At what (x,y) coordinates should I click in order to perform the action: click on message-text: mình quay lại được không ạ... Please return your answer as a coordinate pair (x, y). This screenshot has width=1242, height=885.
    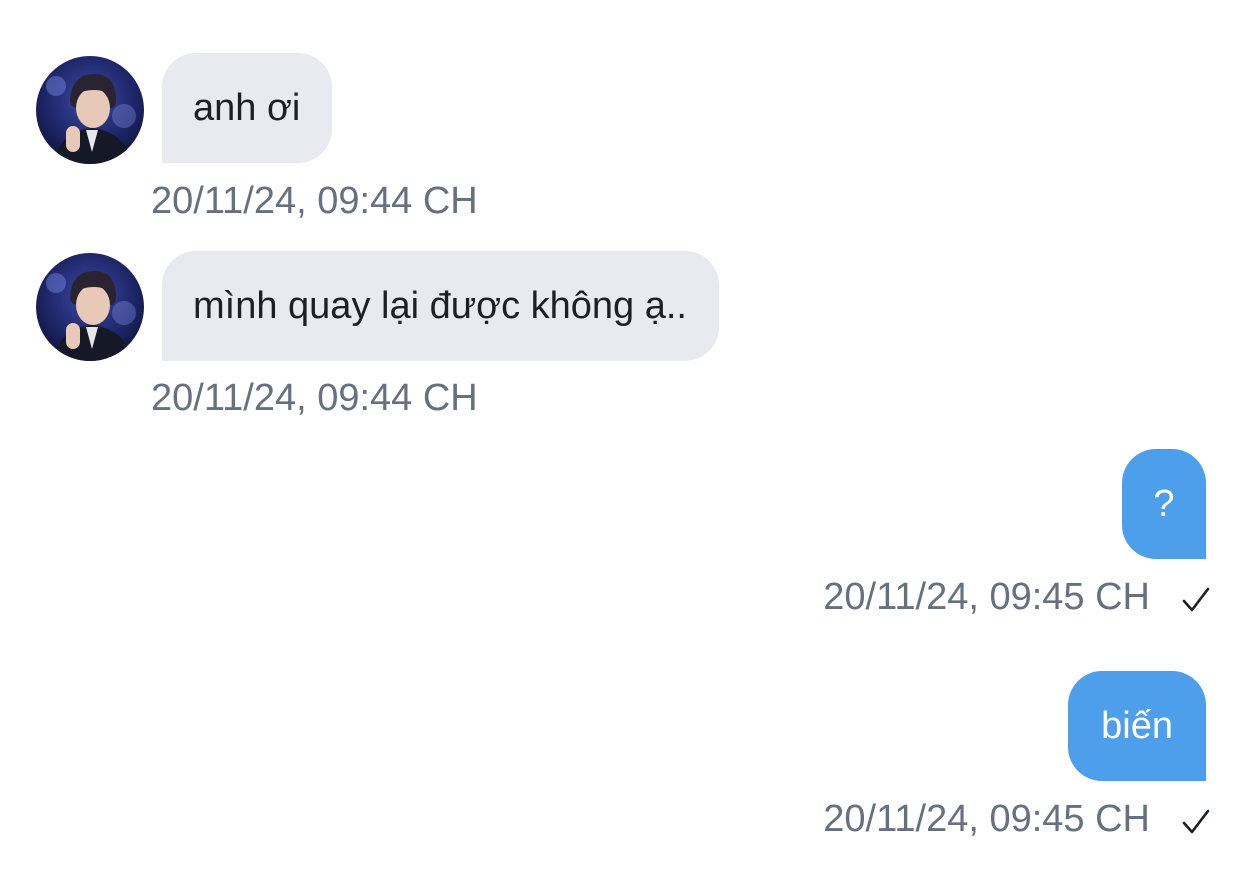
    Looking at the image, I should click on (440, 305).